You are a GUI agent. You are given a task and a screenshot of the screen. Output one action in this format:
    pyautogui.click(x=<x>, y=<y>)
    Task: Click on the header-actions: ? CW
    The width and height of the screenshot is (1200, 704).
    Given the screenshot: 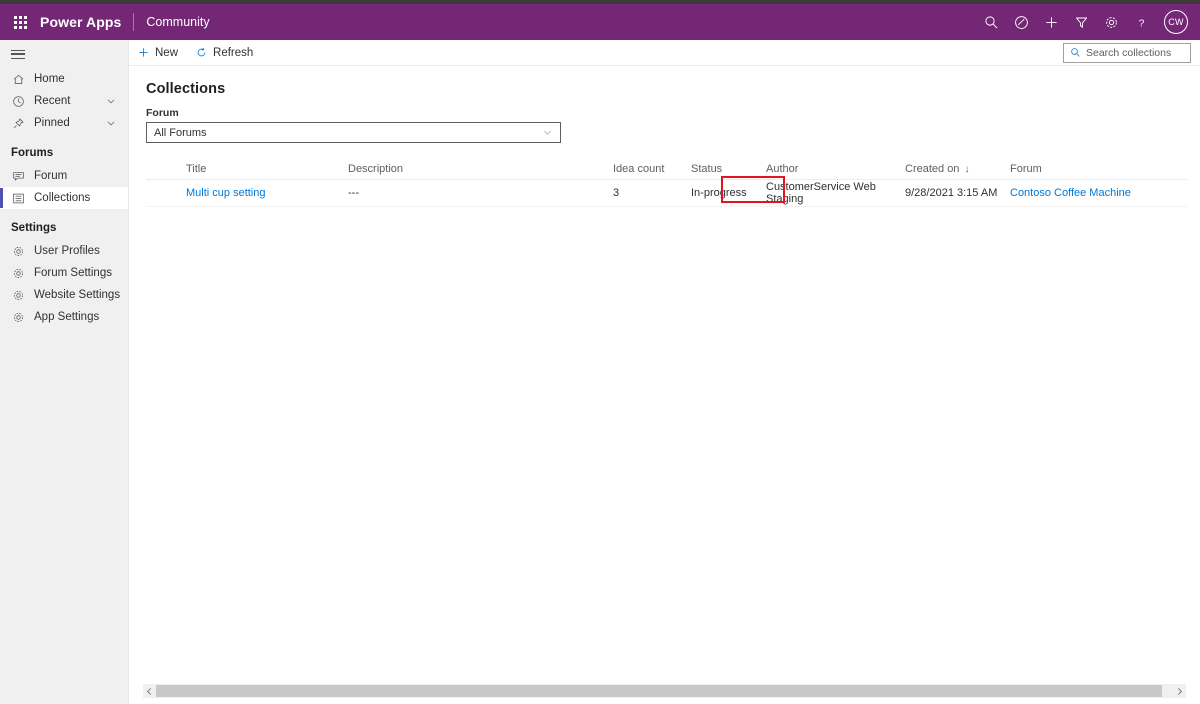 What is the action you would take?
    pyautogui.click(x=1088, y=22)
    